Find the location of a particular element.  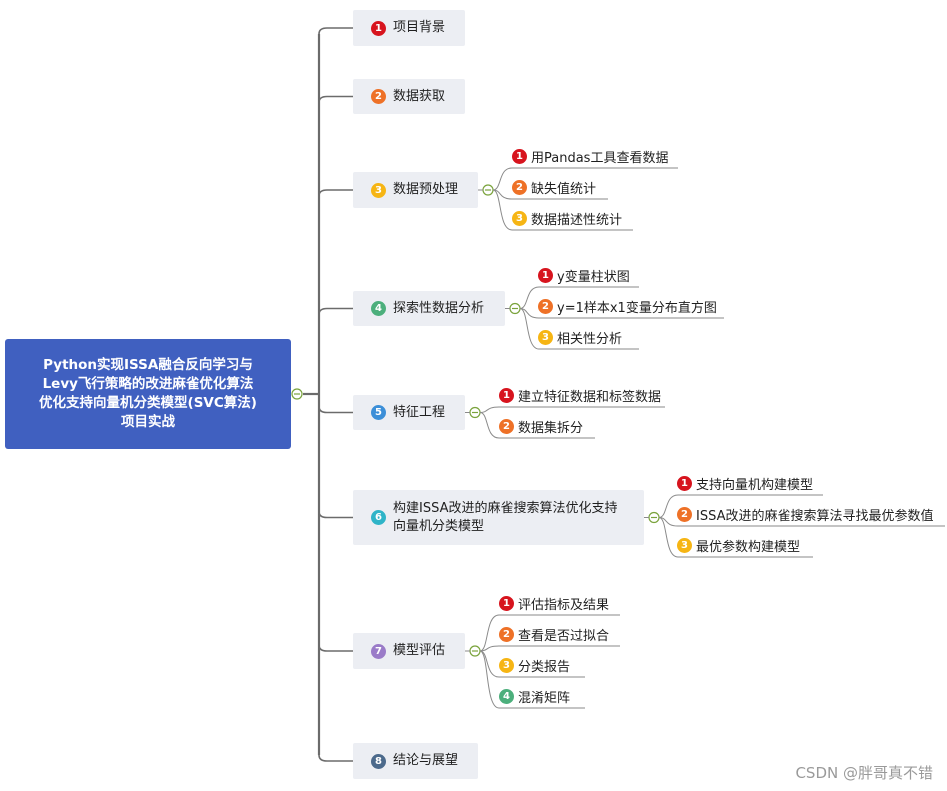

subtopic-7-2: 2 查看是否过拟合 is located at coordinates (554, 634).